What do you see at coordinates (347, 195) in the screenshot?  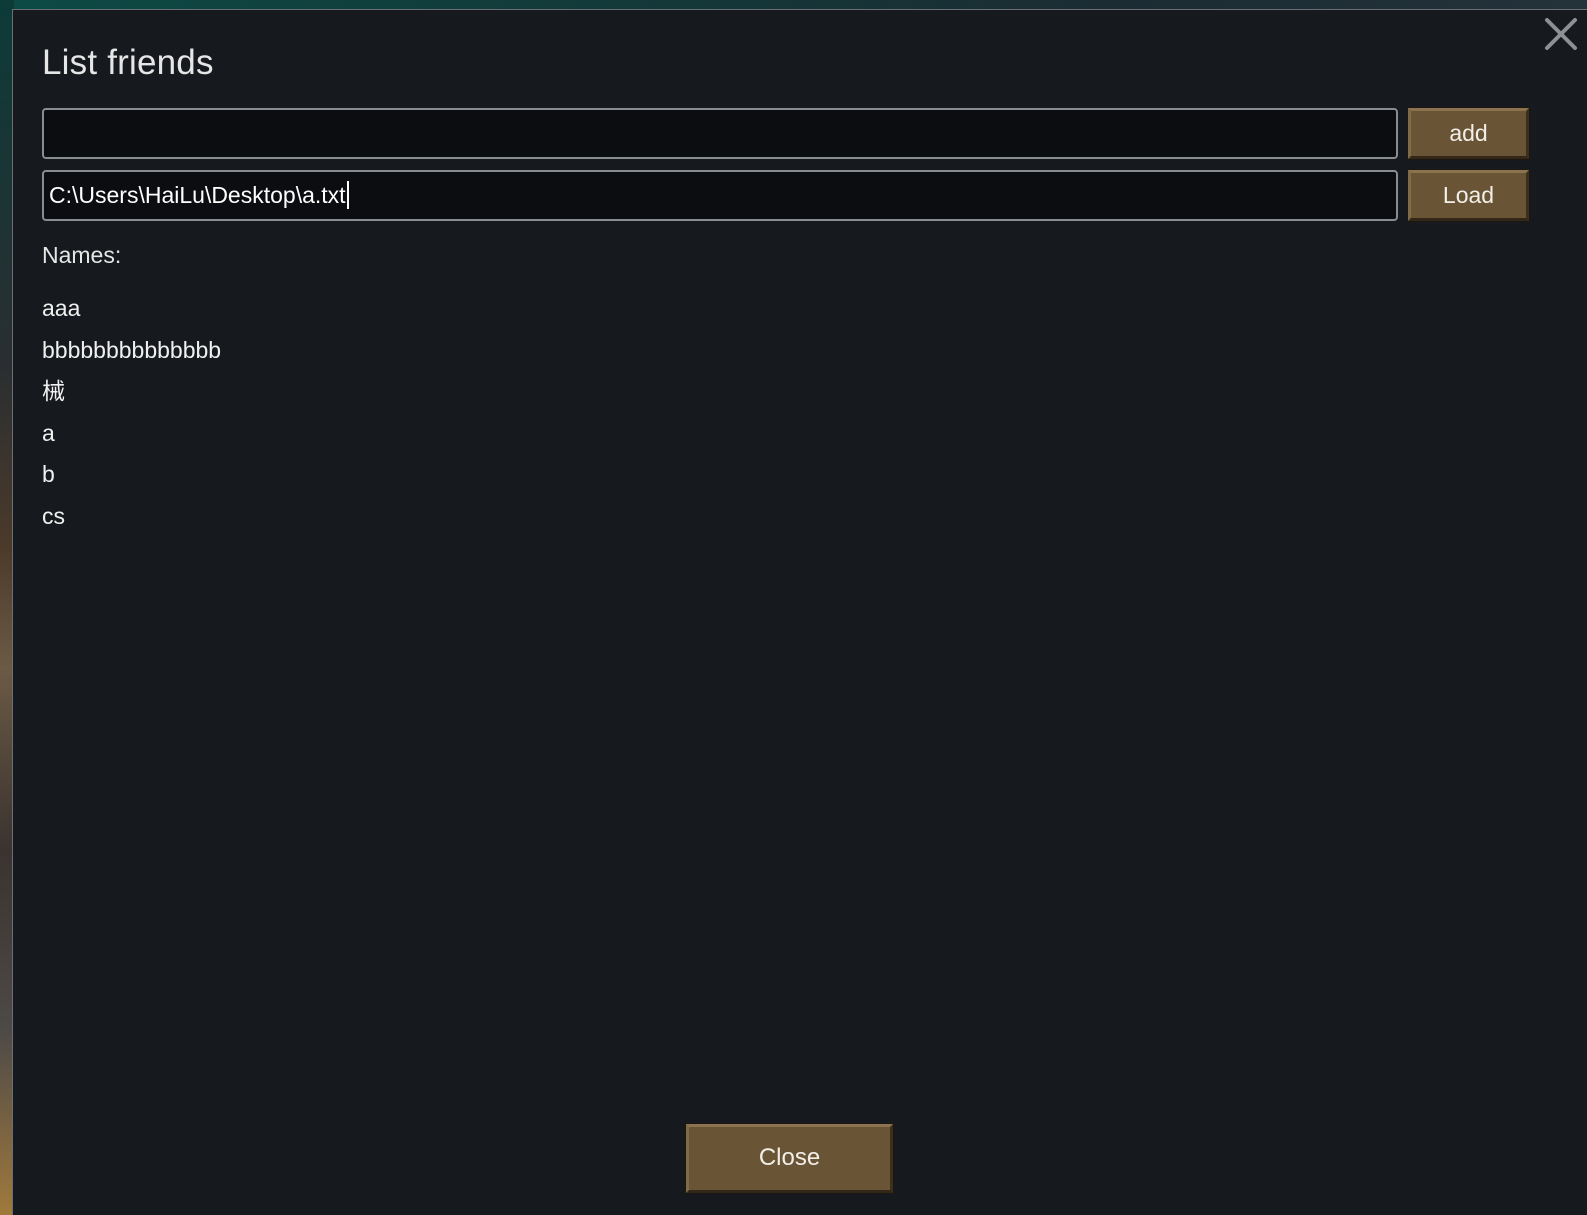 I see `text-caret` at bounding box center [347, 195].